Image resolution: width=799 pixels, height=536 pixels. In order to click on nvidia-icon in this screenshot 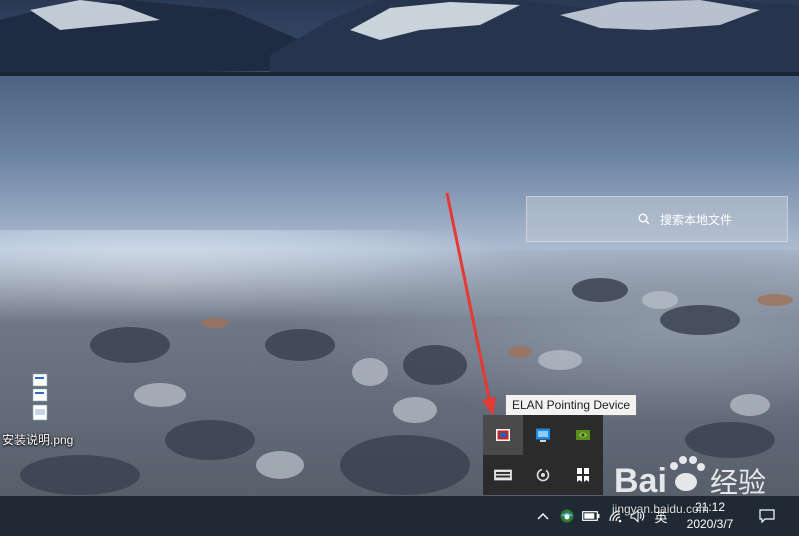, I will do `click(583, 435)`.